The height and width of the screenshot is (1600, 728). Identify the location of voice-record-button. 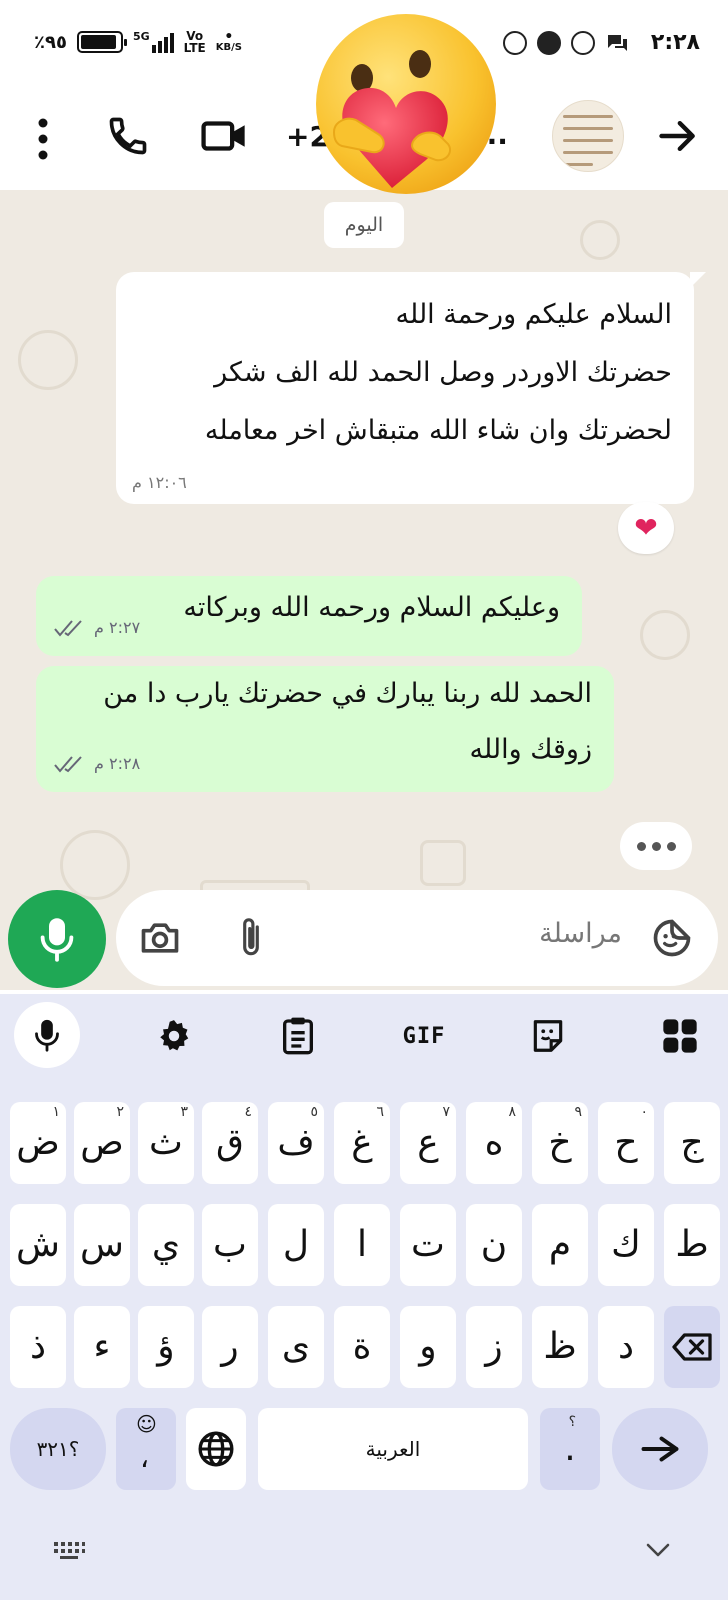
(57, 939).